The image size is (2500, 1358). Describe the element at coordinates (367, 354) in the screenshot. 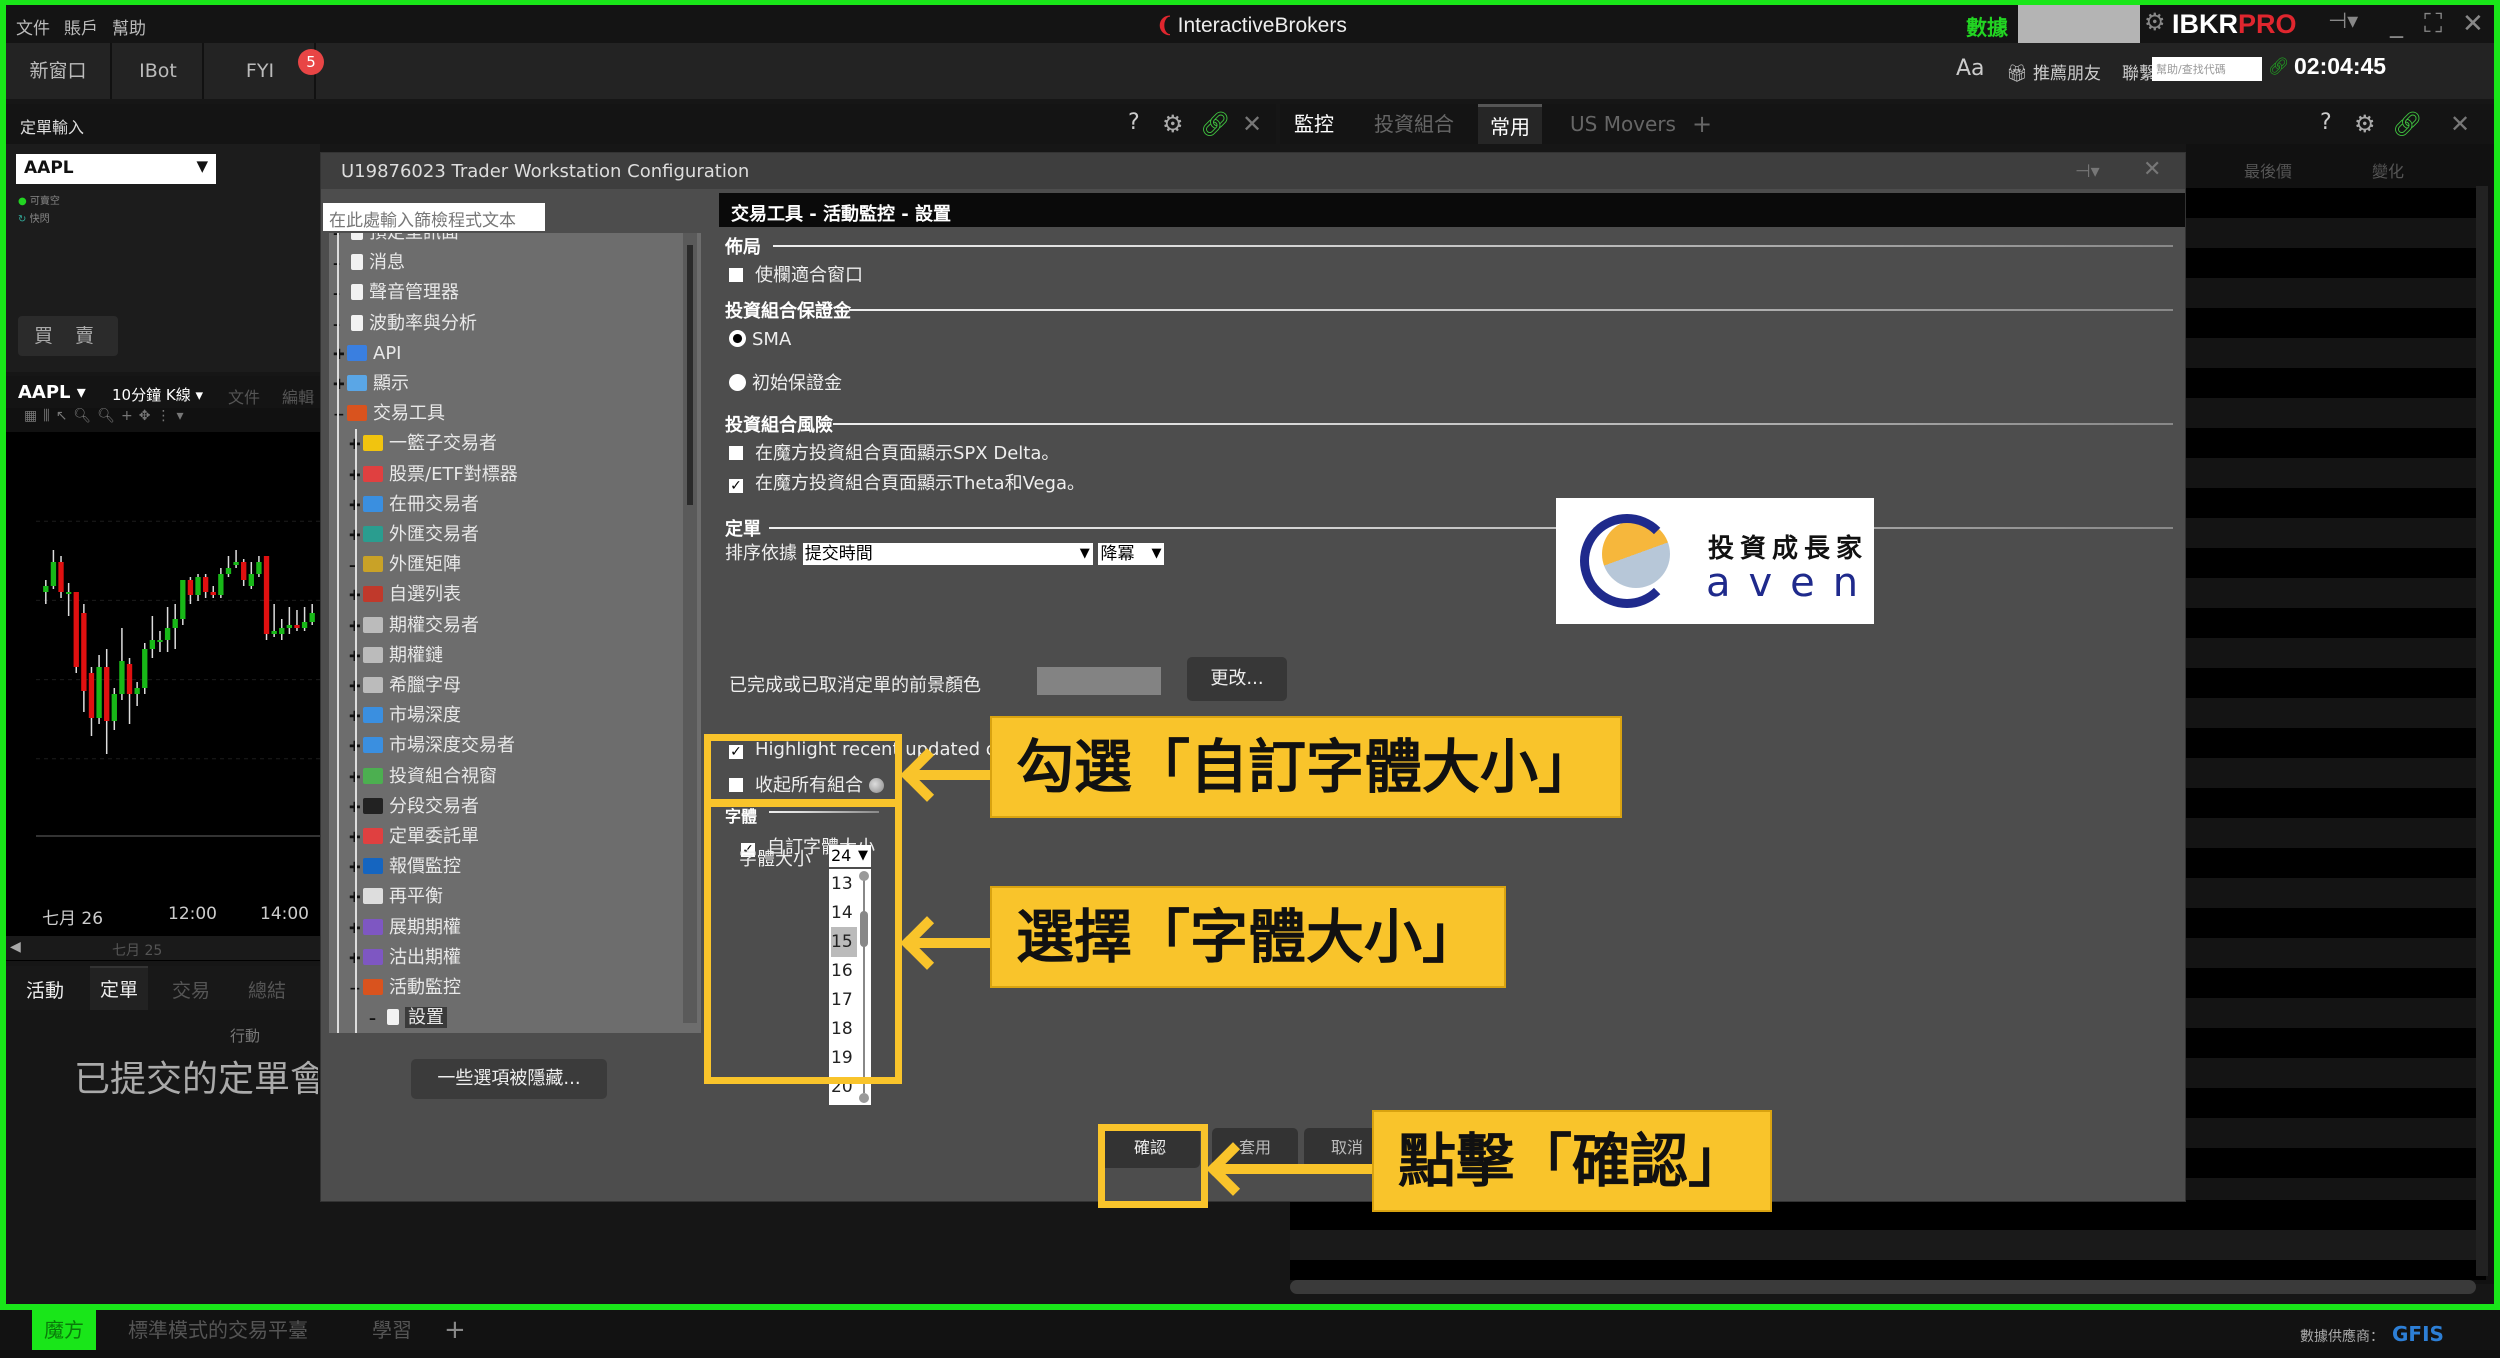

I see `tree-item: ✚ API` at that location.